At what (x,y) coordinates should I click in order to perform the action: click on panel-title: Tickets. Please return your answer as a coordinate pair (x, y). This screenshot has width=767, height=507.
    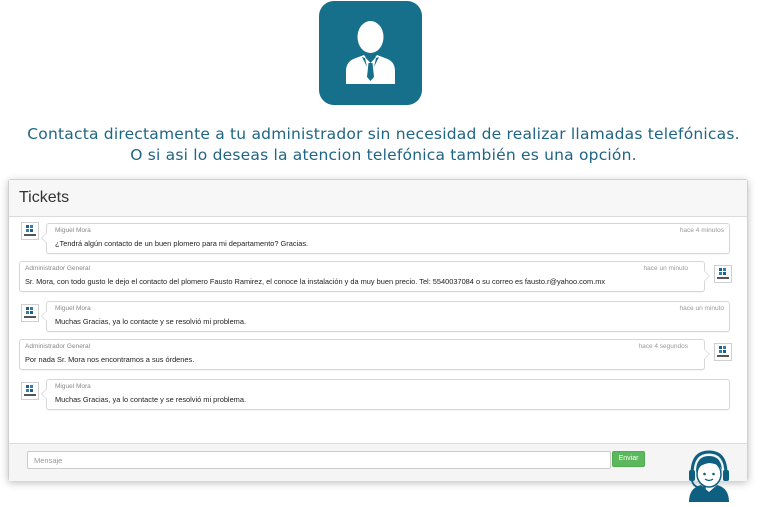
    Looking at the image, I should click on (44, 197).